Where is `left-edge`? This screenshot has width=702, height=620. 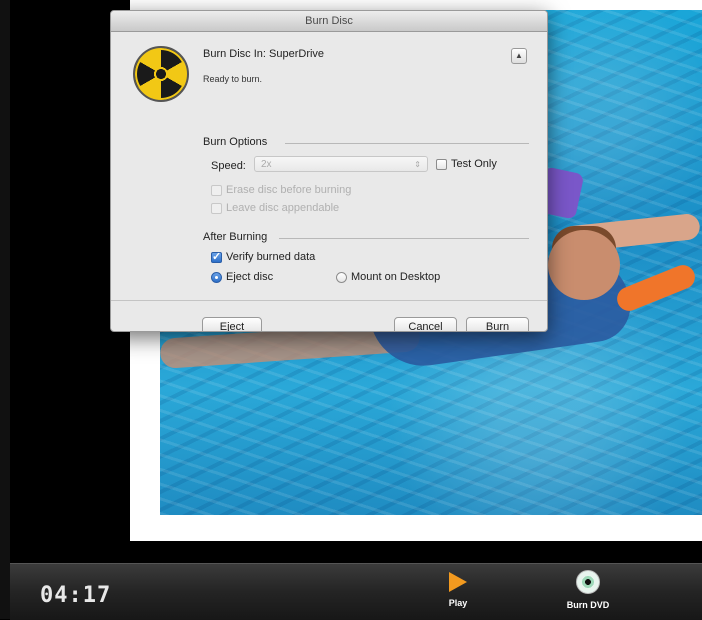 left-edge is located at coordinates (5, 309).